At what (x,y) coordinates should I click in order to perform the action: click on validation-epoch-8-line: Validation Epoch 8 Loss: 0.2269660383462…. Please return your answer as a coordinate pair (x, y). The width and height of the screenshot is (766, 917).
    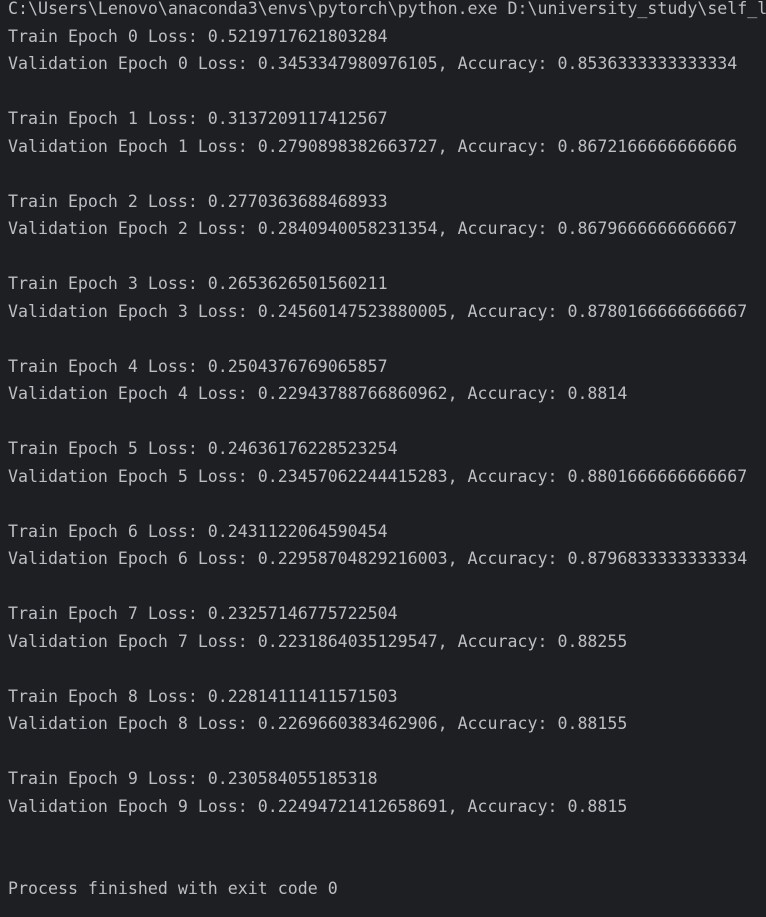
    Looking at the image, I should click on (318, 723).